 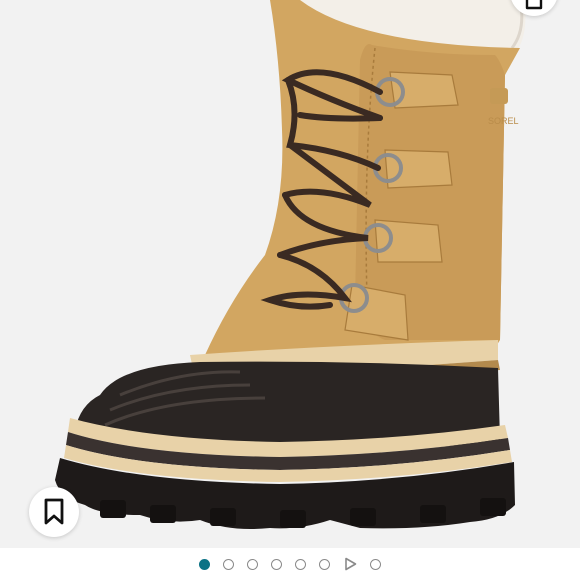 I want to click on share-icon, so click(x=534, y=5).